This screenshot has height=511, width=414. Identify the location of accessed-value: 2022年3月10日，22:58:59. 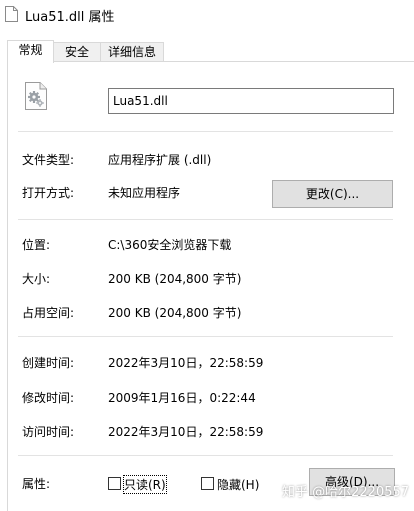
(186, 432).